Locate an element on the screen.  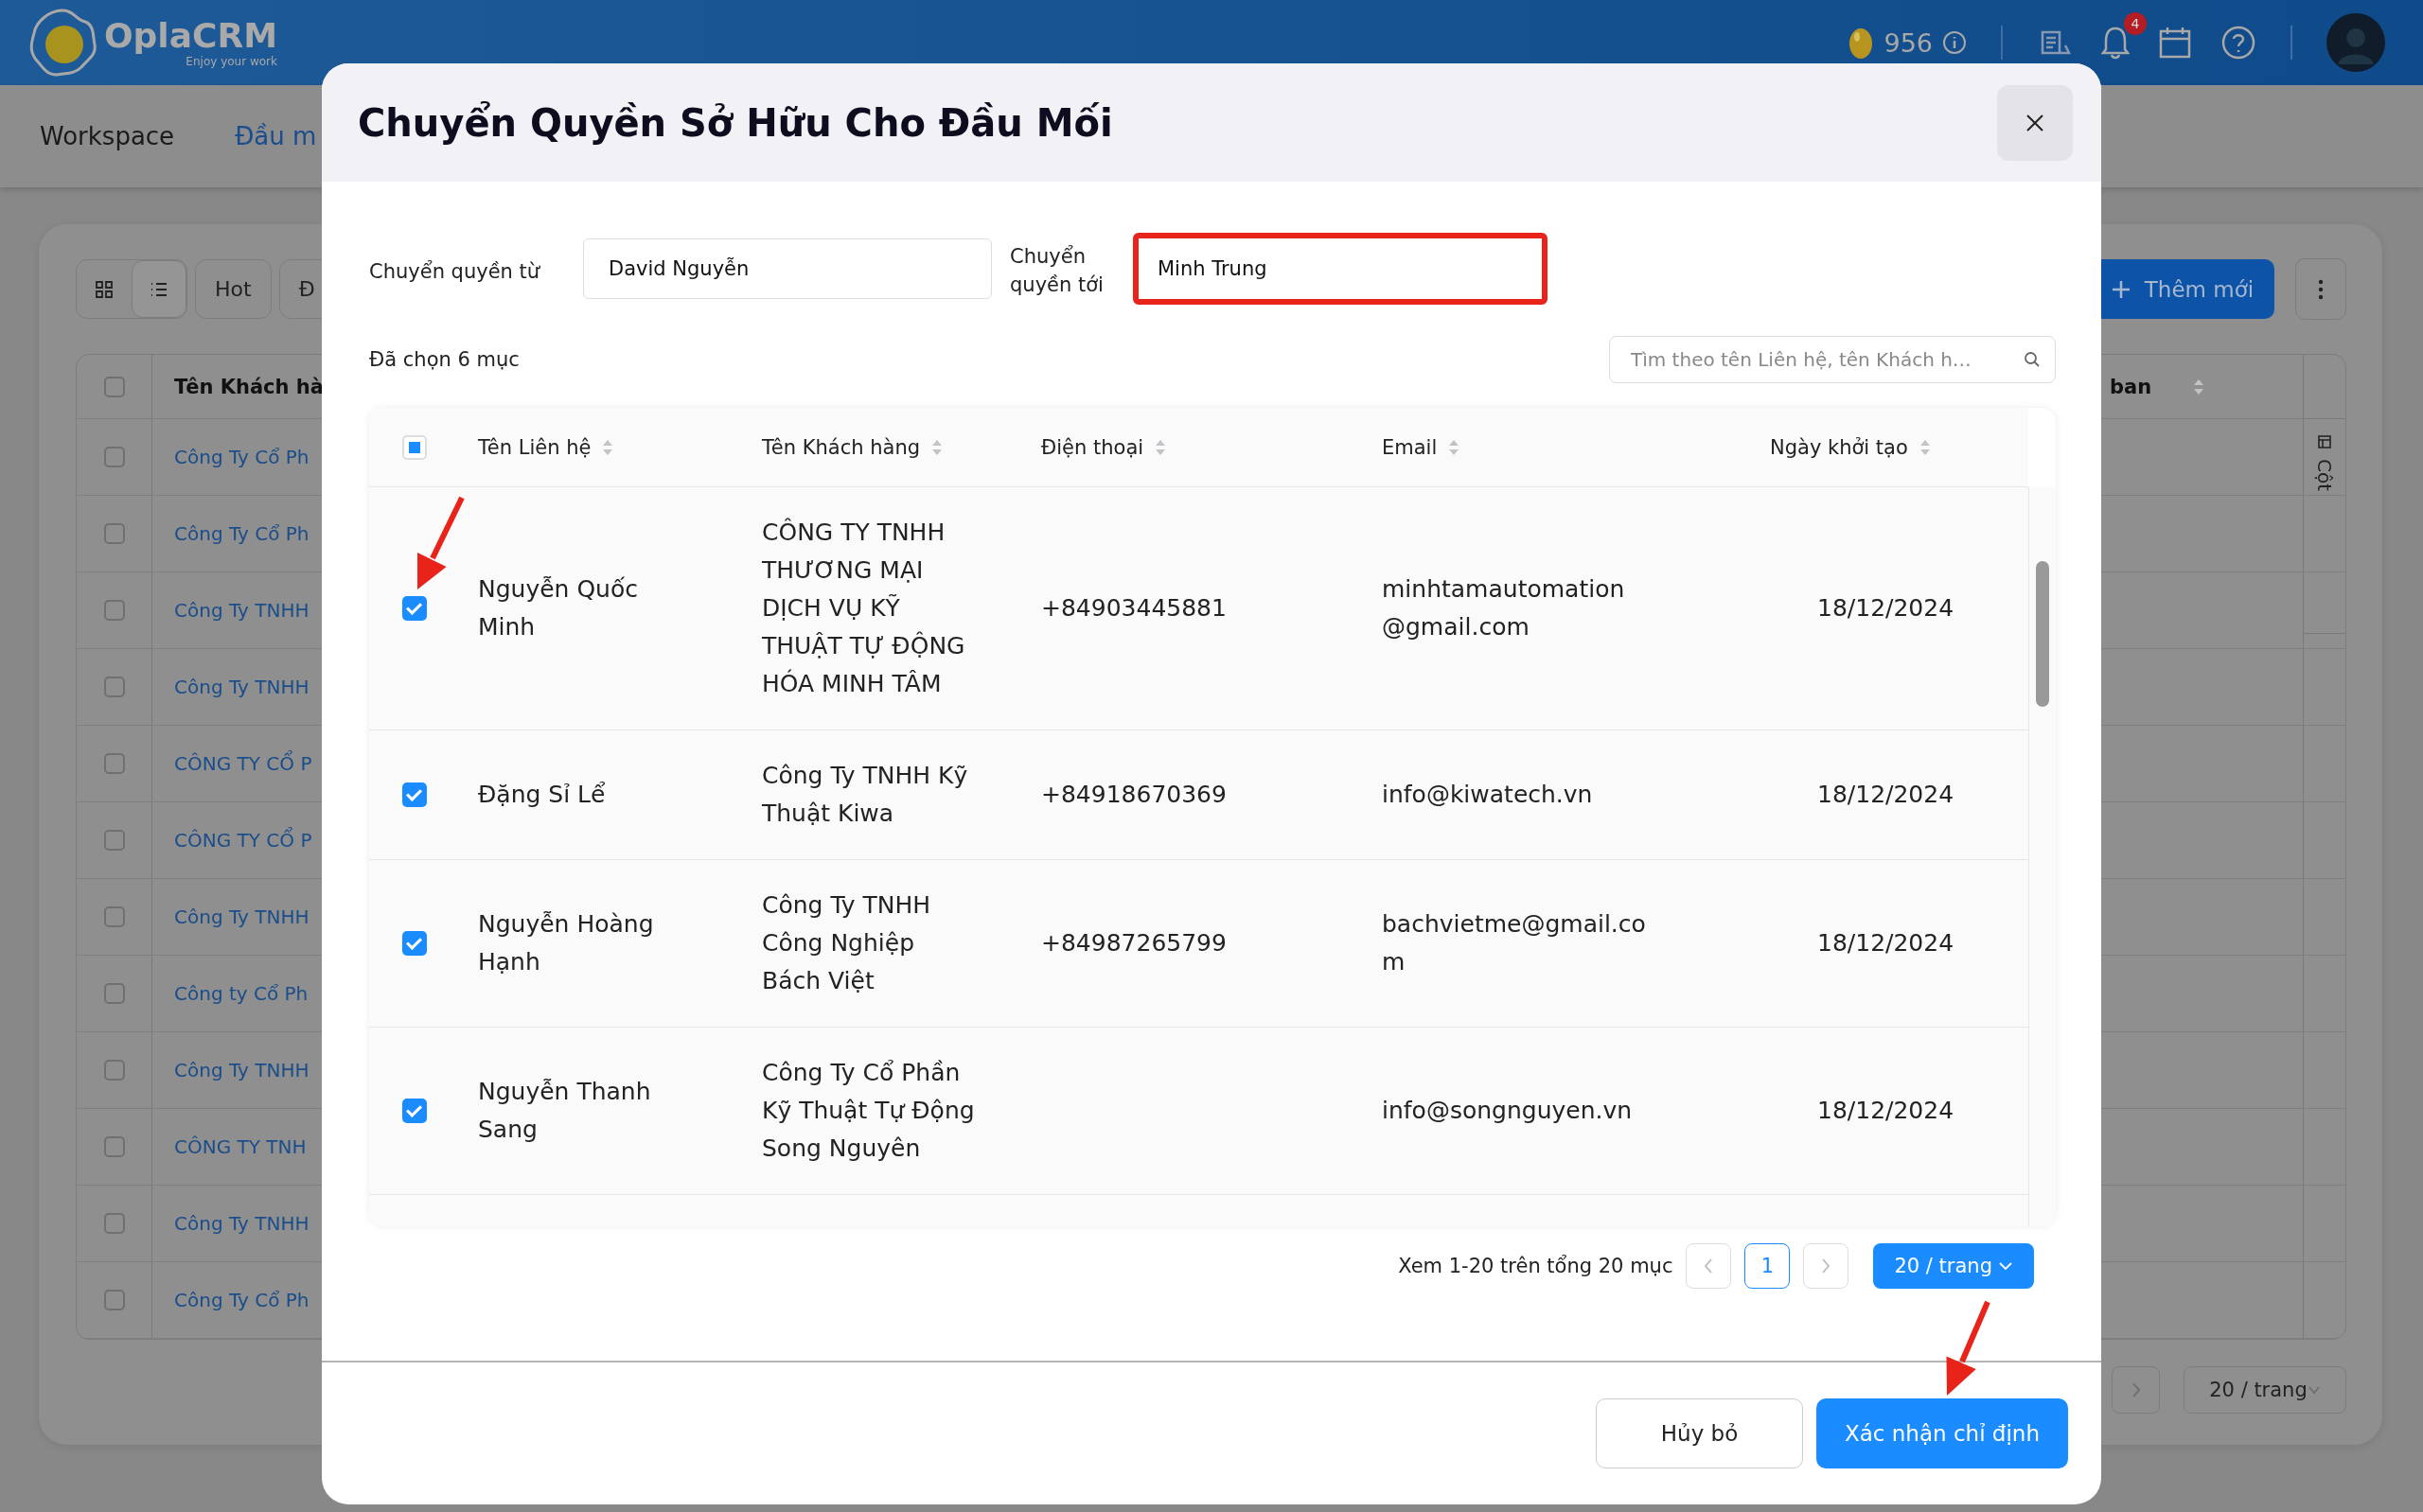
logo-name: OplaCRM is located at coordinates (190, 36).